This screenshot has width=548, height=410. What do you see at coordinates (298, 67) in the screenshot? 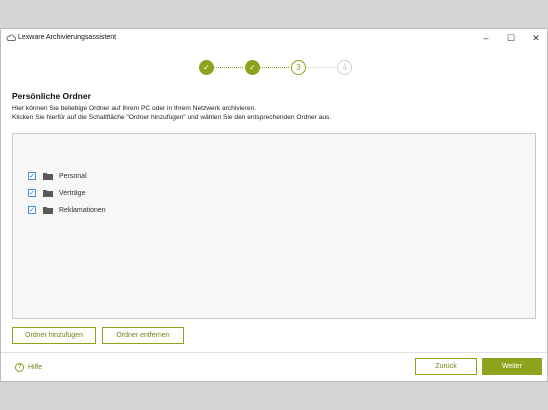
I see `step-3-indicator: 3` at bounding box center [298, 67].